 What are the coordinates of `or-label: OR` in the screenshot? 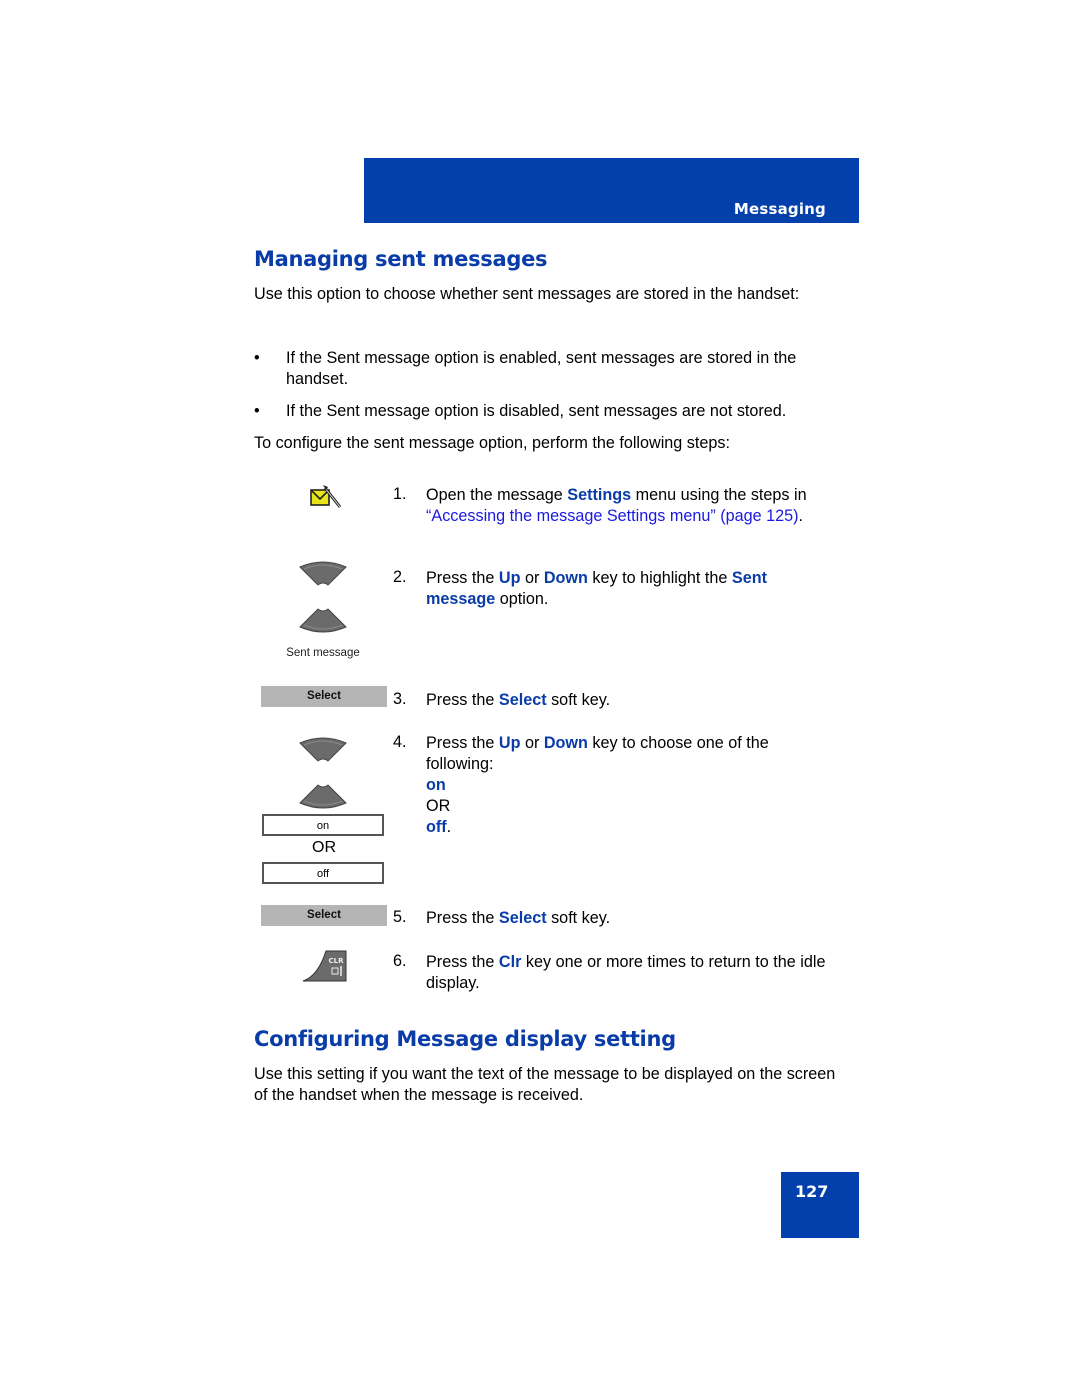 It's located at (324, 847).